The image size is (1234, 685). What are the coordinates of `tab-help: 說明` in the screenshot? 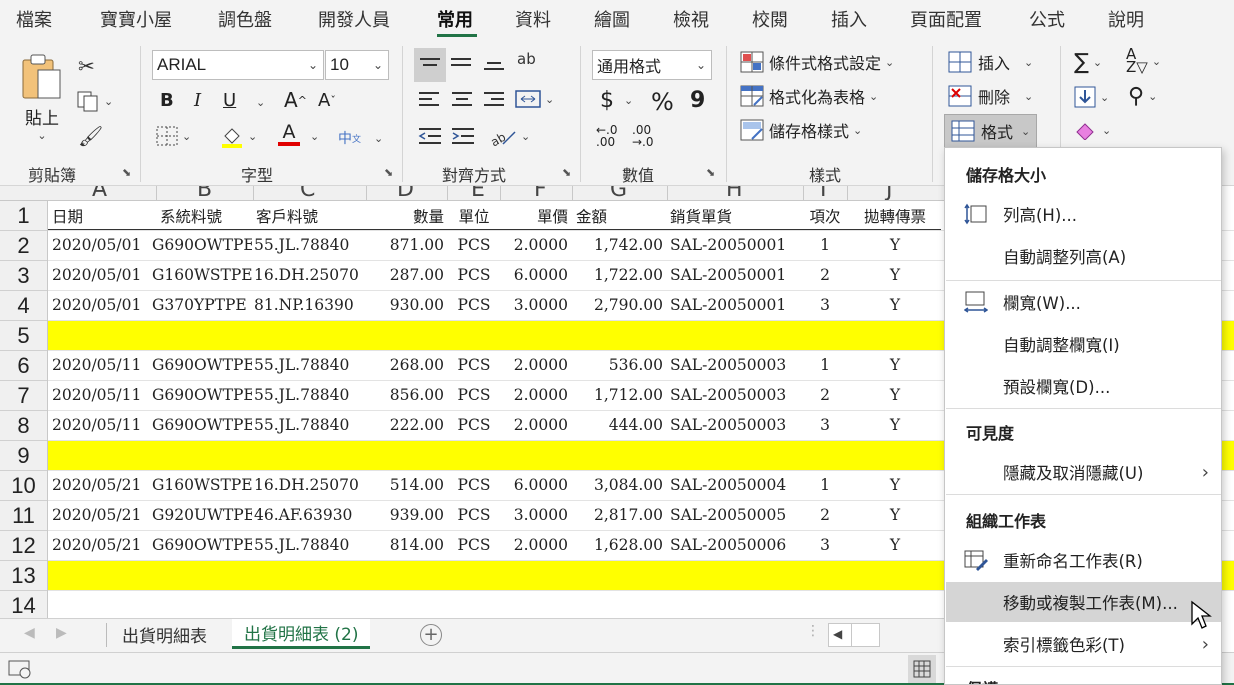 It's located at (1126, 19).